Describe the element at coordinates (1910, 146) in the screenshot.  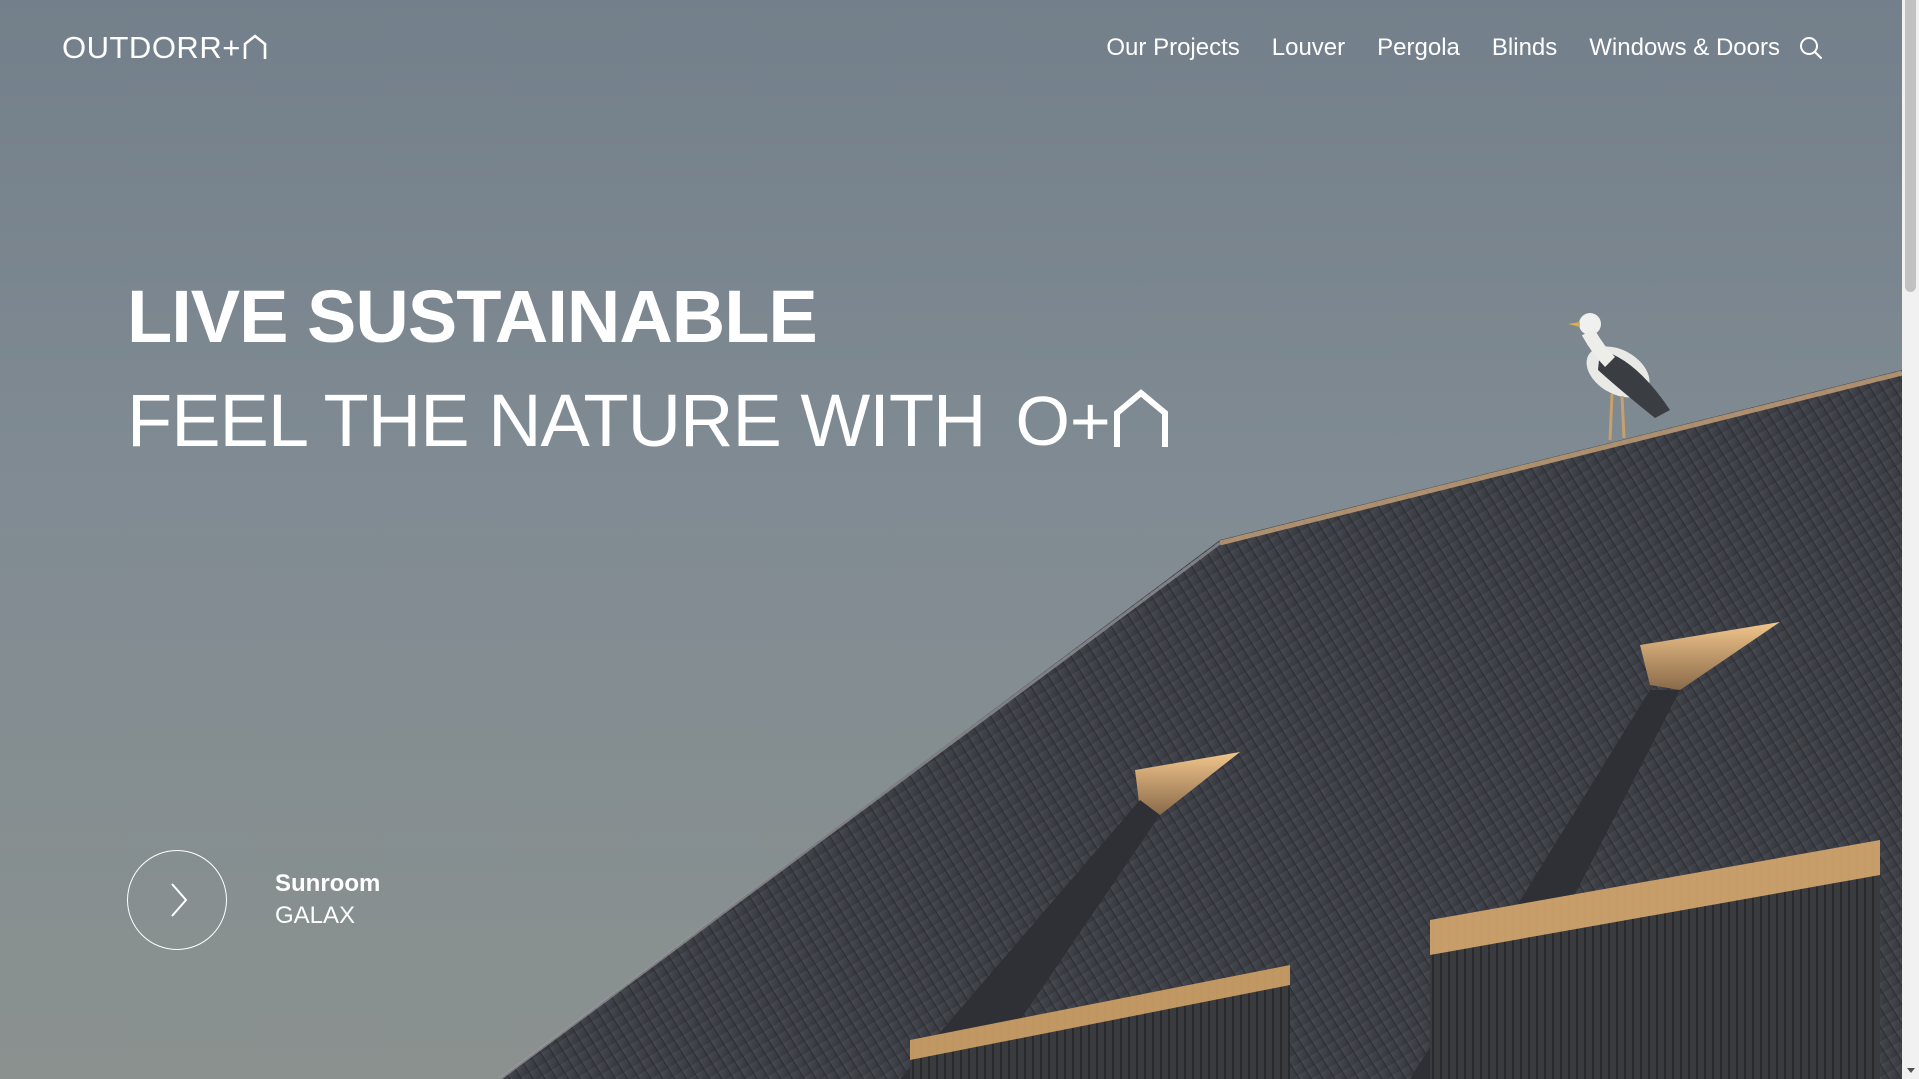
I see `scrollbar-thumb` at that location.